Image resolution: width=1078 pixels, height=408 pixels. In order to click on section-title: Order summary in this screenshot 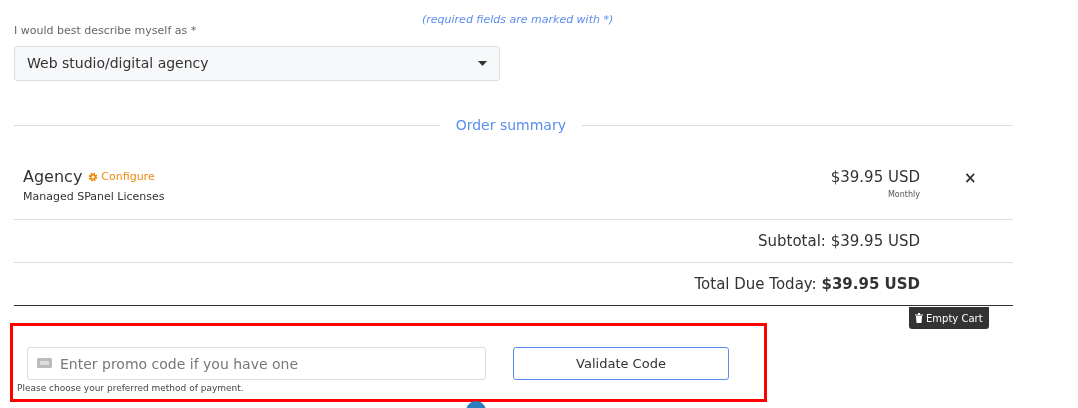, I will do `click(510, 125)`.